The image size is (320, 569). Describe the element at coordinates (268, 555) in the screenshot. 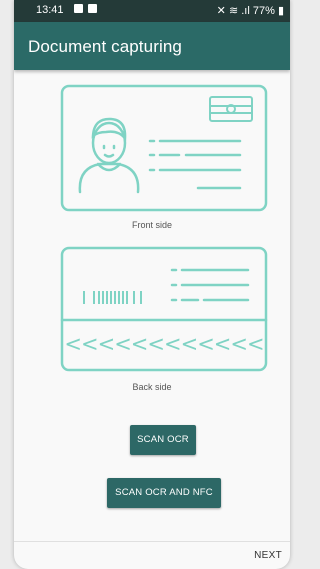

I see `next-button: NEXT` at that location.